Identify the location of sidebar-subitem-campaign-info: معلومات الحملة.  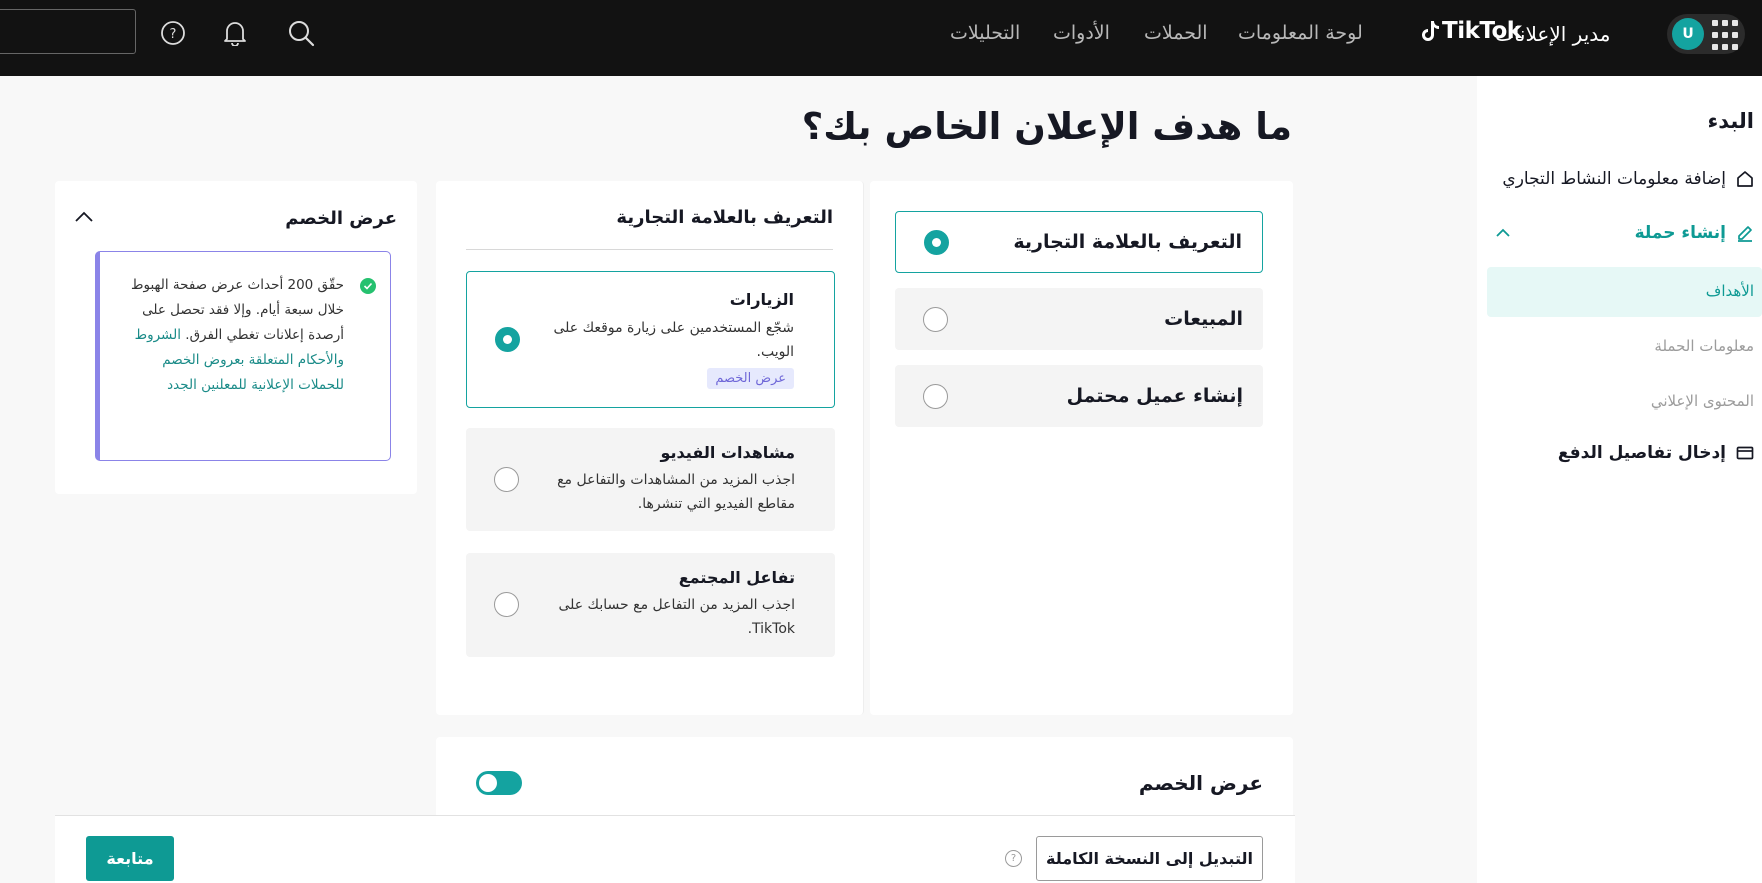
(1704, 346).